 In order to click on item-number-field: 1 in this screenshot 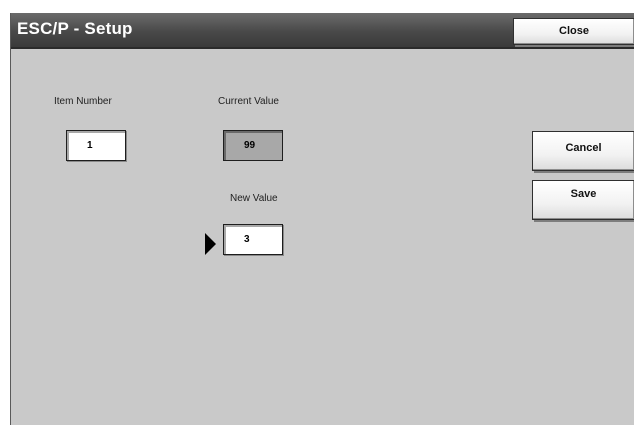, I will do `click(96, 145)`.